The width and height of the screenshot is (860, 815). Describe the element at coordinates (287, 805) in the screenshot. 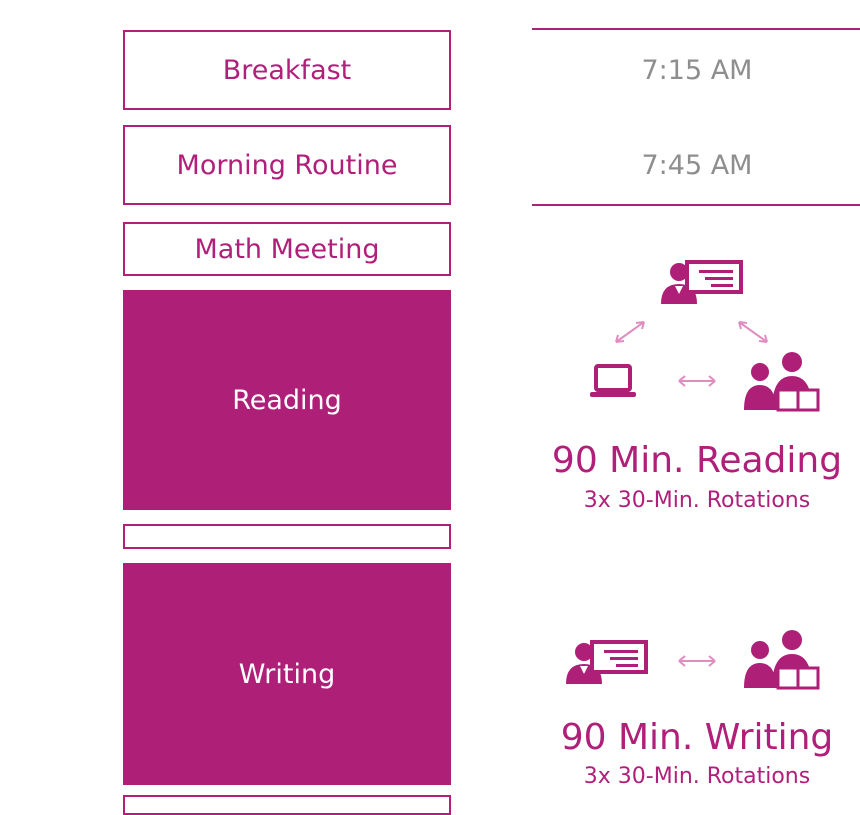

I see `bottom-block-edge` at that location.